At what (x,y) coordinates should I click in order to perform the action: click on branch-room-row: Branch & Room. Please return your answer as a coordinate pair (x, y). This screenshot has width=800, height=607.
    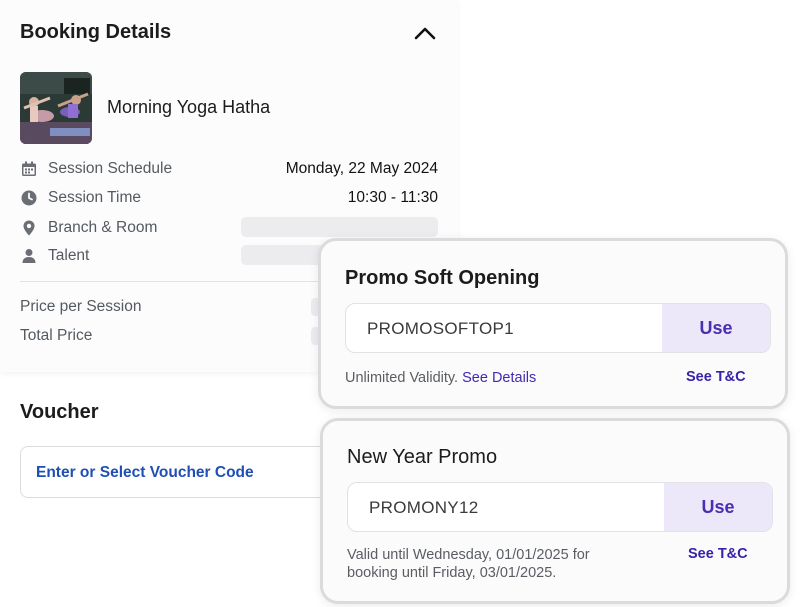
    Looking at the image, I should click on (229, 228).